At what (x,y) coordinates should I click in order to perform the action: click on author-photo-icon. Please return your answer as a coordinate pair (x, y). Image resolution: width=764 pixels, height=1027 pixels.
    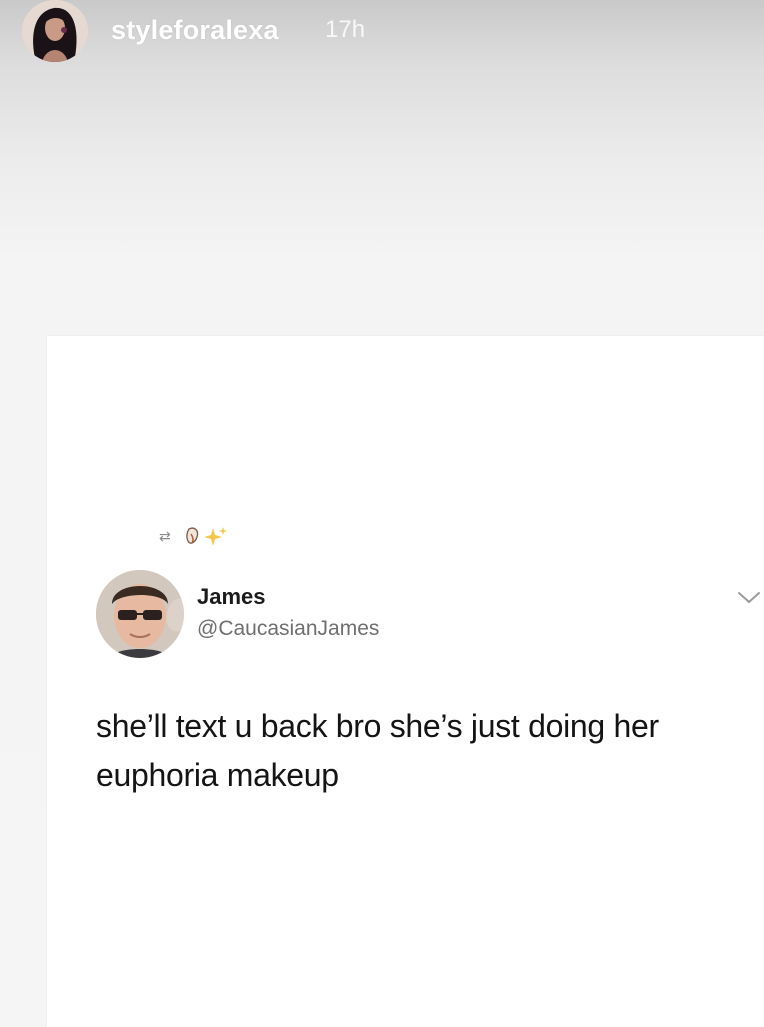
    Looking at the image, I should click on (140, 614).